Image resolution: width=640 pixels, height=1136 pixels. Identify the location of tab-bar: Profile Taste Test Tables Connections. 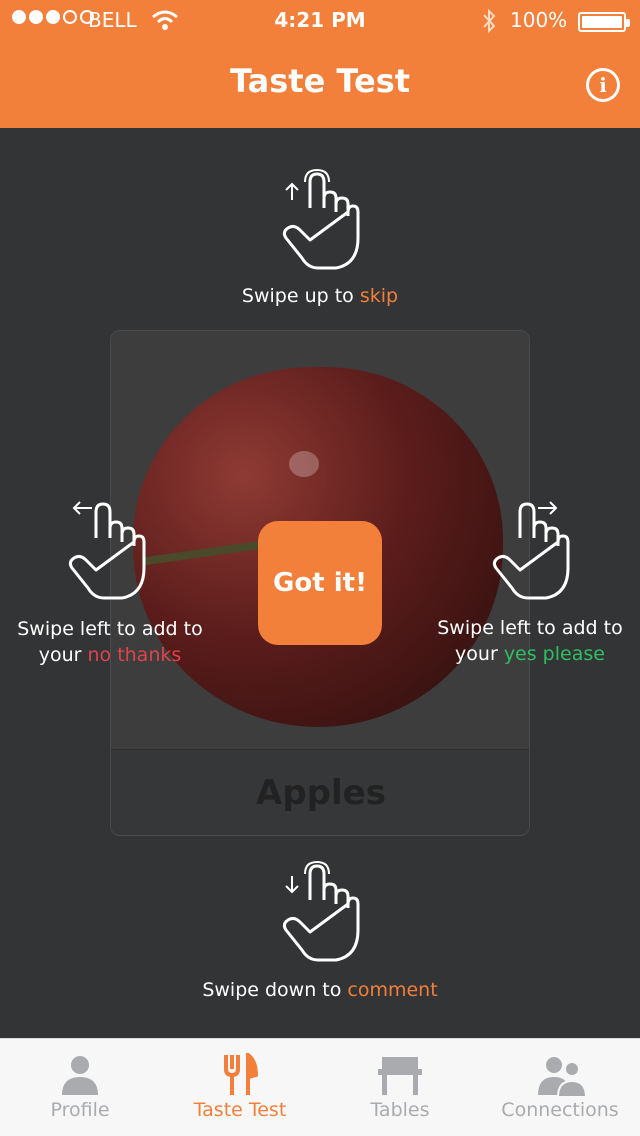
(320, 1087).